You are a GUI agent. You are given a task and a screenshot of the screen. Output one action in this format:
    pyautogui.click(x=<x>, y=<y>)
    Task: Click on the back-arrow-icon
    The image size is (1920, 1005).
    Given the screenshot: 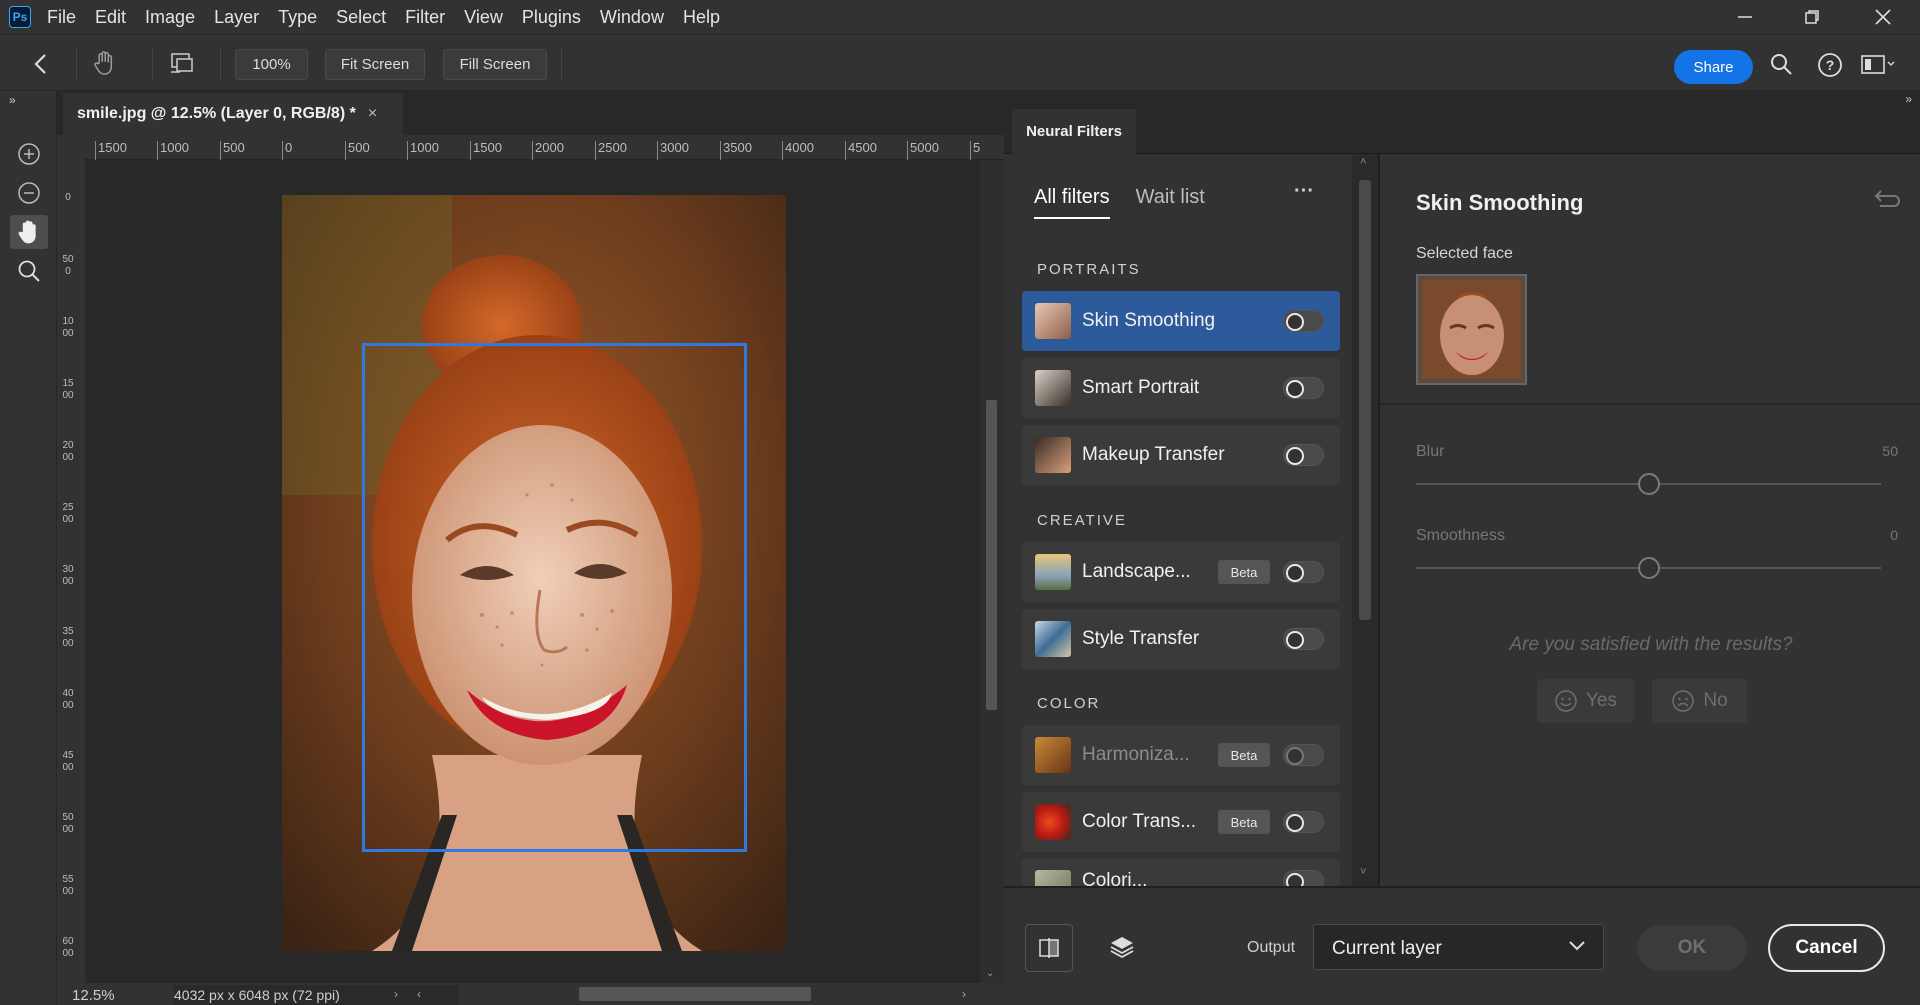 What is the action you would take?
    pyautogui.click(x=41, y=66)
    